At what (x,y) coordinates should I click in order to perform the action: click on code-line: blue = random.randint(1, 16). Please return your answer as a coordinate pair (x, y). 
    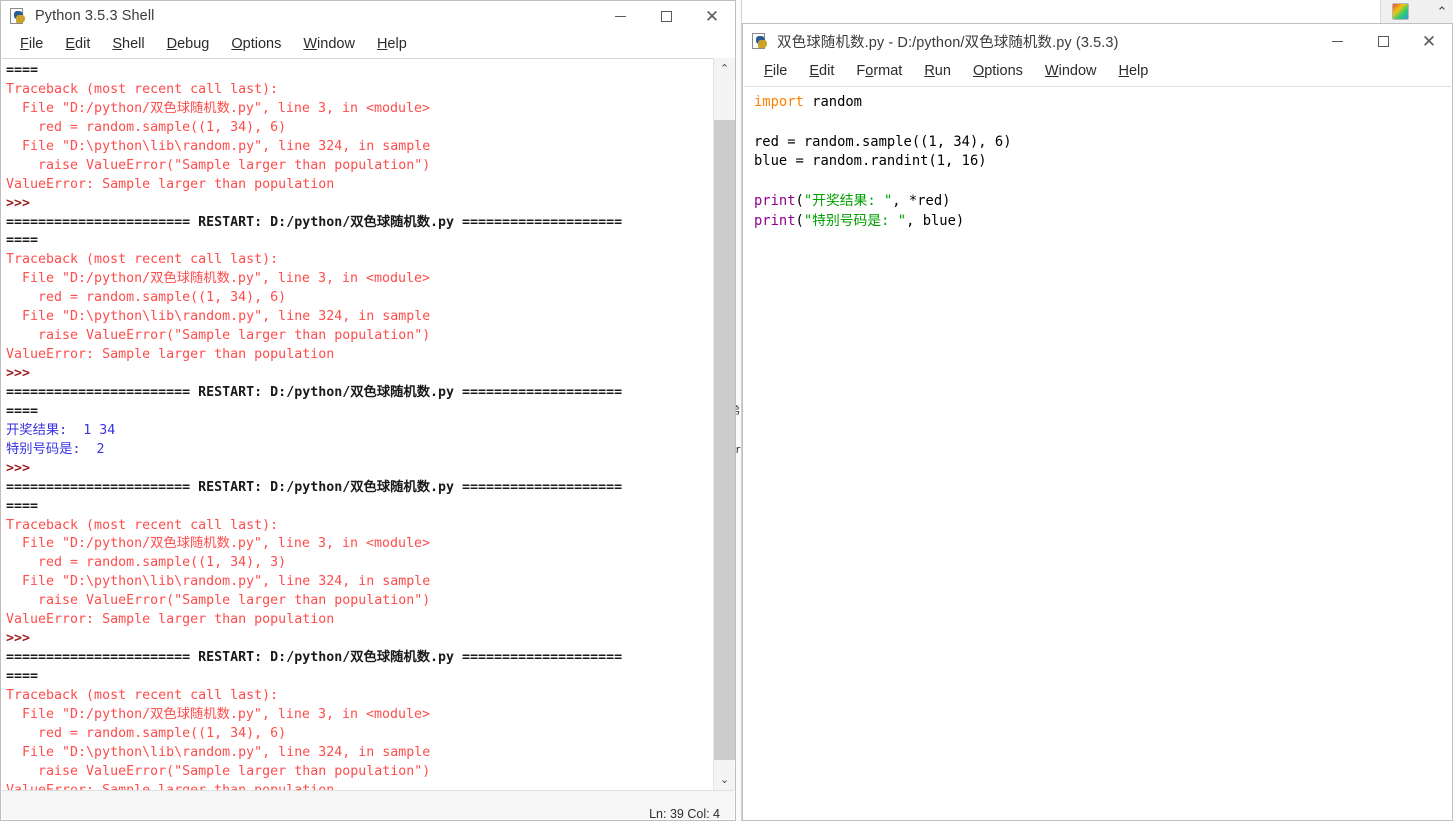
    Looking at the image, I should click on (1097, 162).